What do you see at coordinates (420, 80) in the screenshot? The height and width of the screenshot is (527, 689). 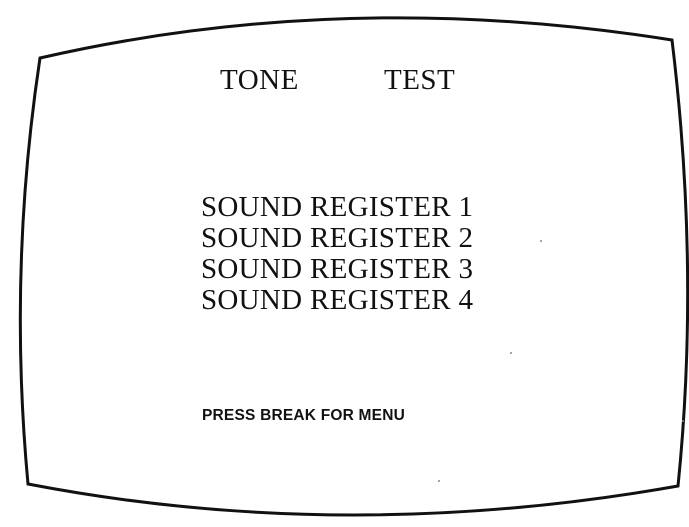 I see `title-word-test: TEST` at bounding box center [420, 80].